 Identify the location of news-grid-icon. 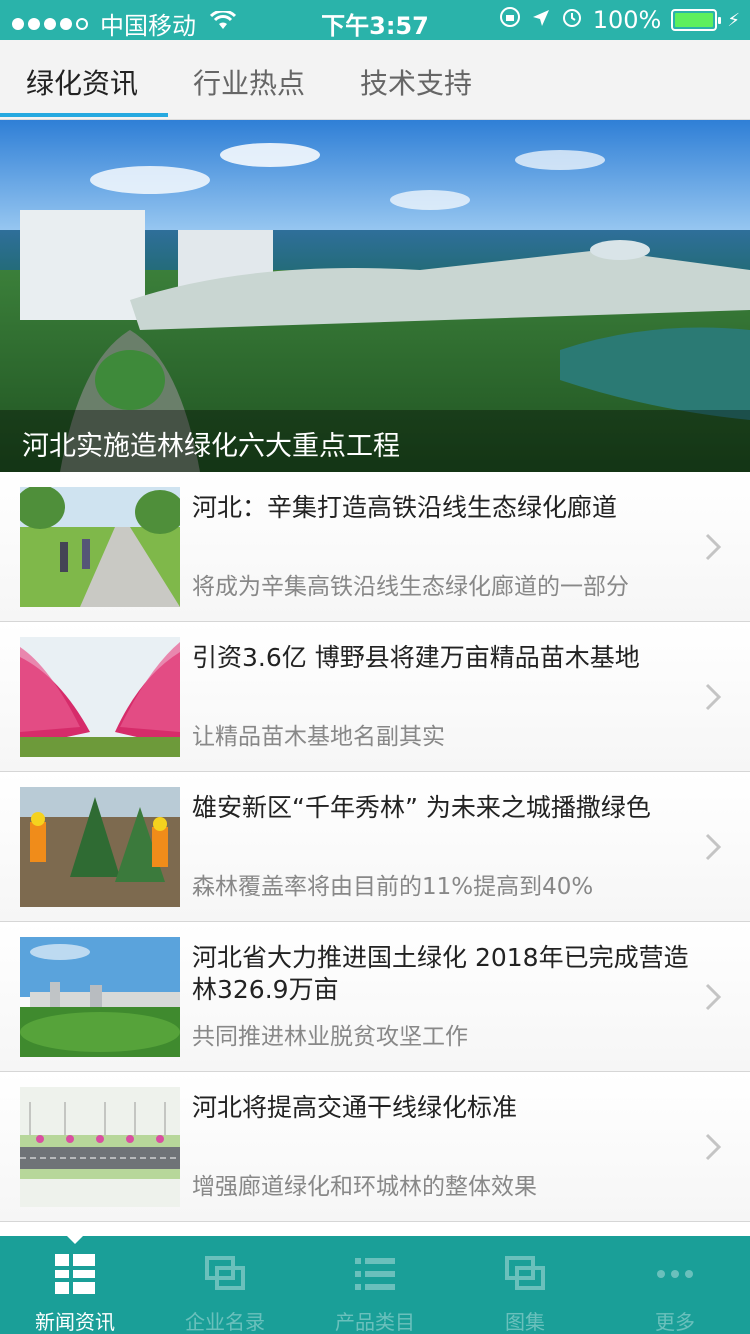
(75, 1274).